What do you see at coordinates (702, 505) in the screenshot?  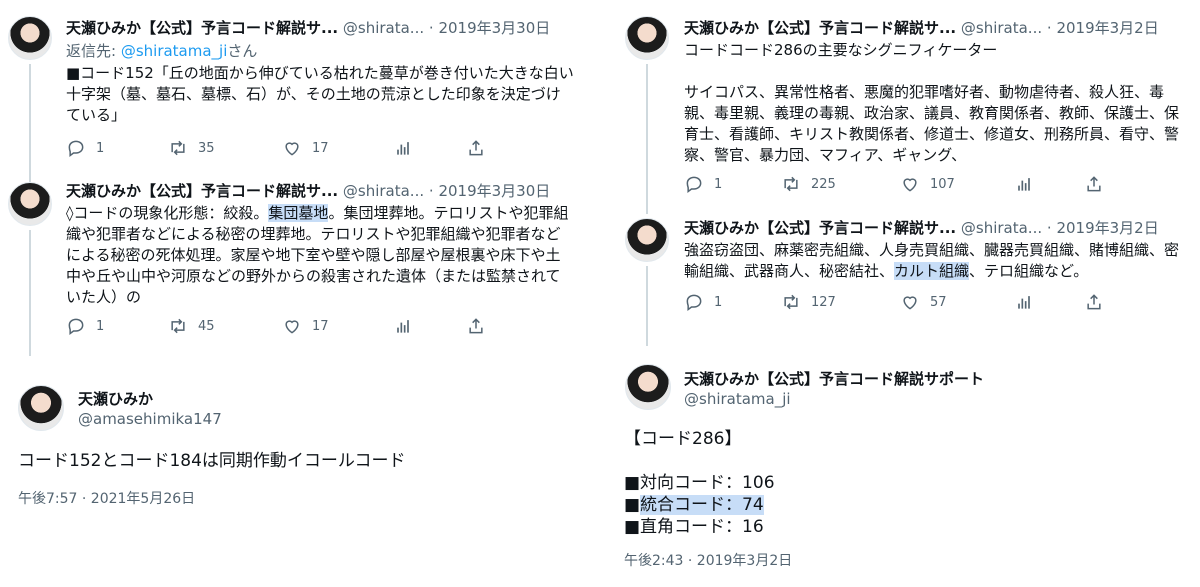 I see `highlighted-text: 統合コード：74` at bounding box center [702, 505].